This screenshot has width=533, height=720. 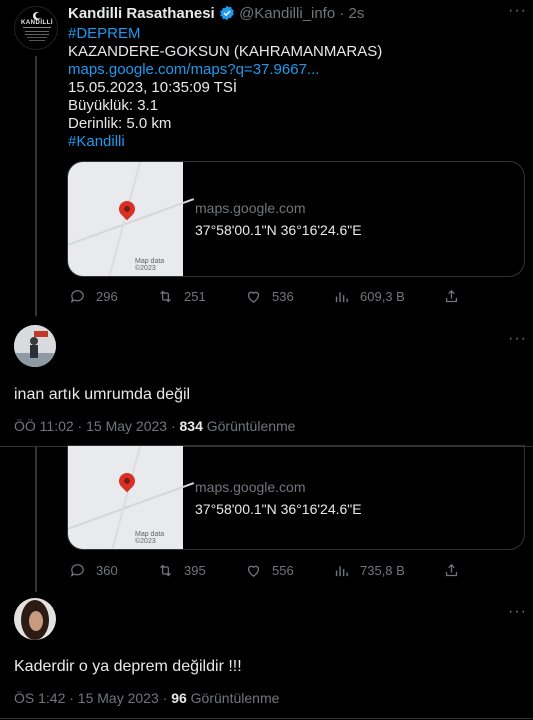 I want to click on reply2-meta: ÖS 1:42 · 15 May 2023 · 96 Görüntülenme, so click(x=146, y=698).